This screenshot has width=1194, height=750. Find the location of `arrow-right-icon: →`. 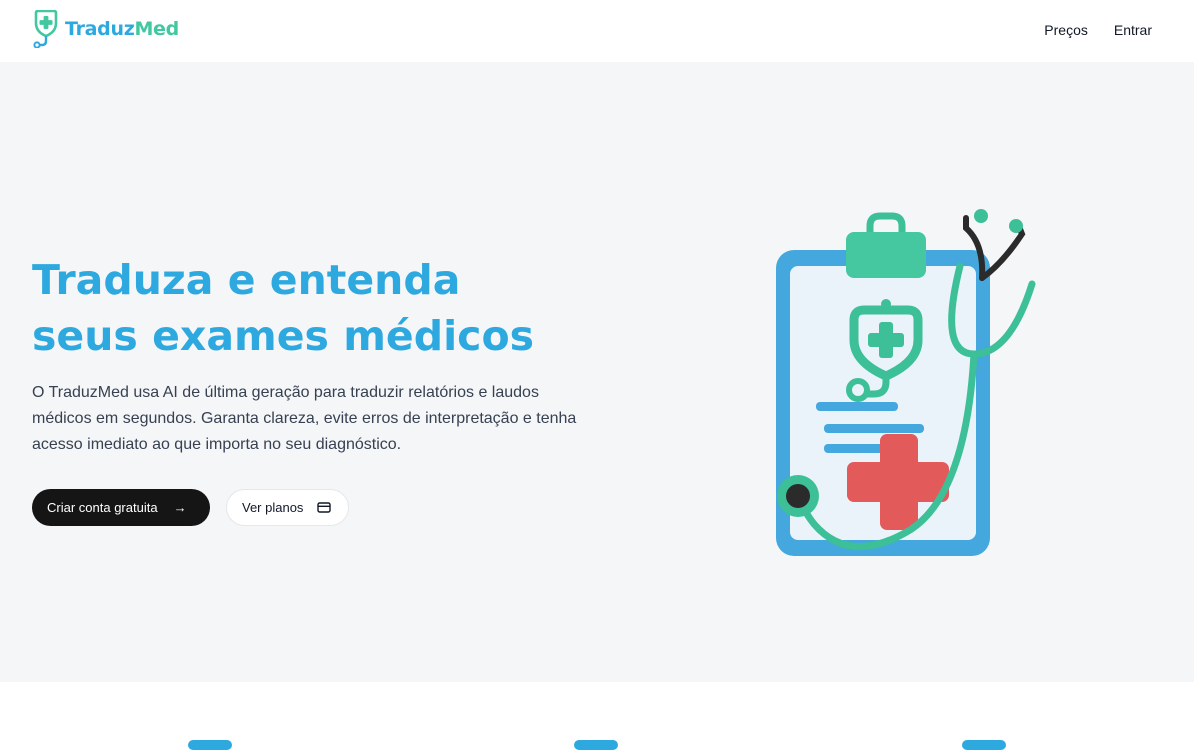

arrow-right-icon: → is located at coordinates (180, 507).